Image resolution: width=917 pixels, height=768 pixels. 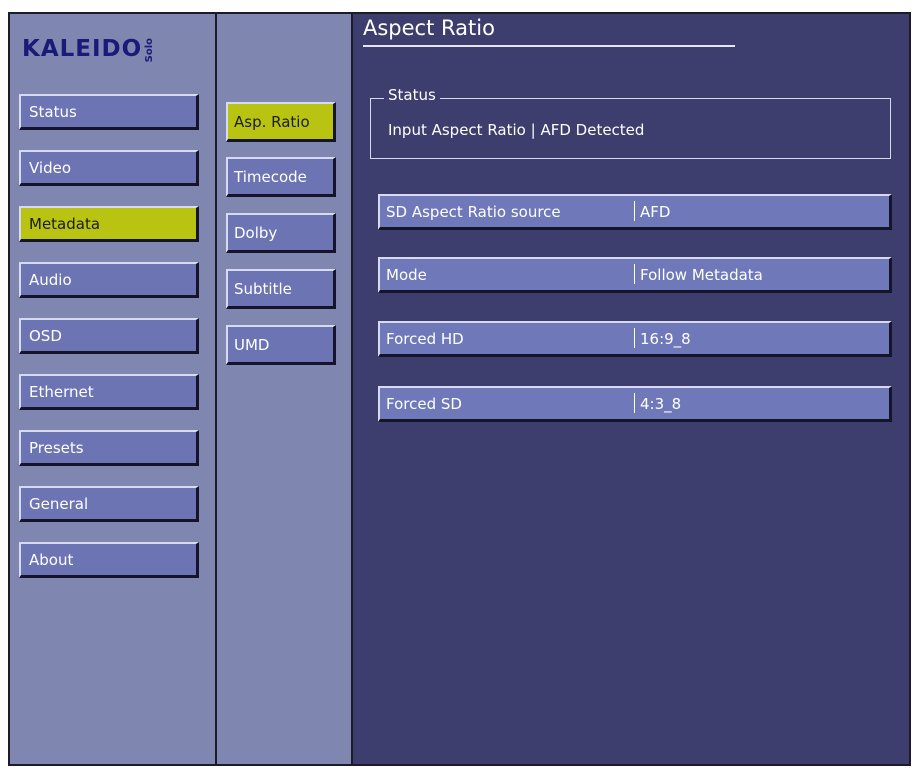 What do you see at coordinates (109, 448) in the screenshot?
I see `nav-presets-button: Presets` at bounding box center [109, 448].